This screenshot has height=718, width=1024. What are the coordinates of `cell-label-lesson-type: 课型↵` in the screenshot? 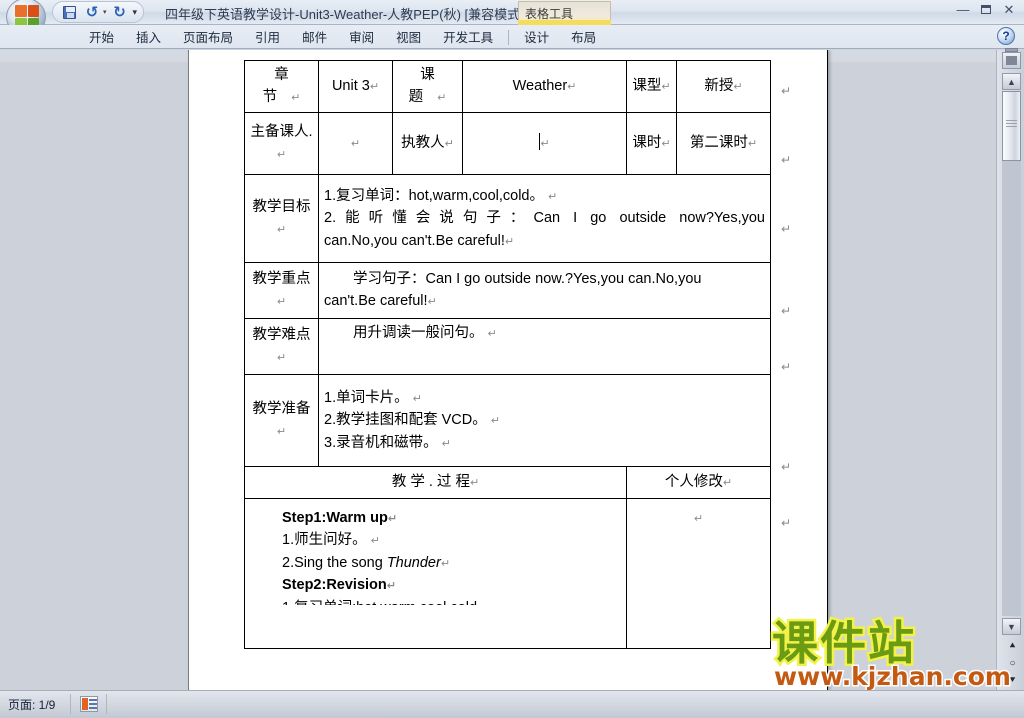 It's located at (651, 86).